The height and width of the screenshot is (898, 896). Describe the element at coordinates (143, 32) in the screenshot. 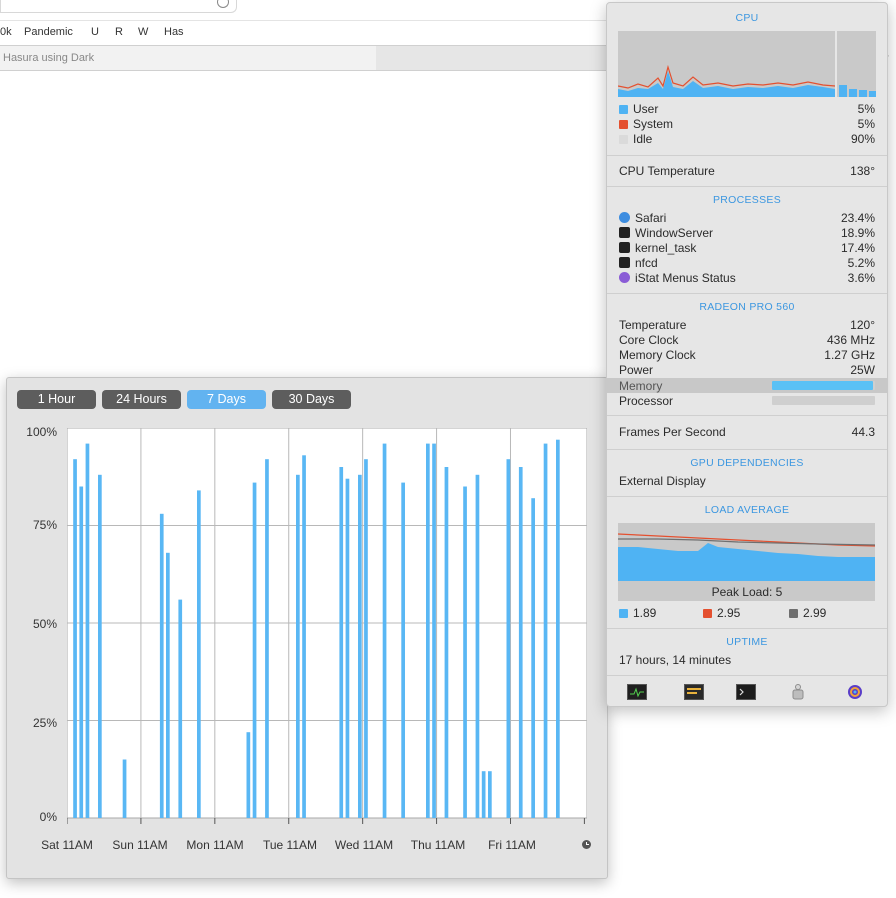

I see `bookmark-item: W` at that location.